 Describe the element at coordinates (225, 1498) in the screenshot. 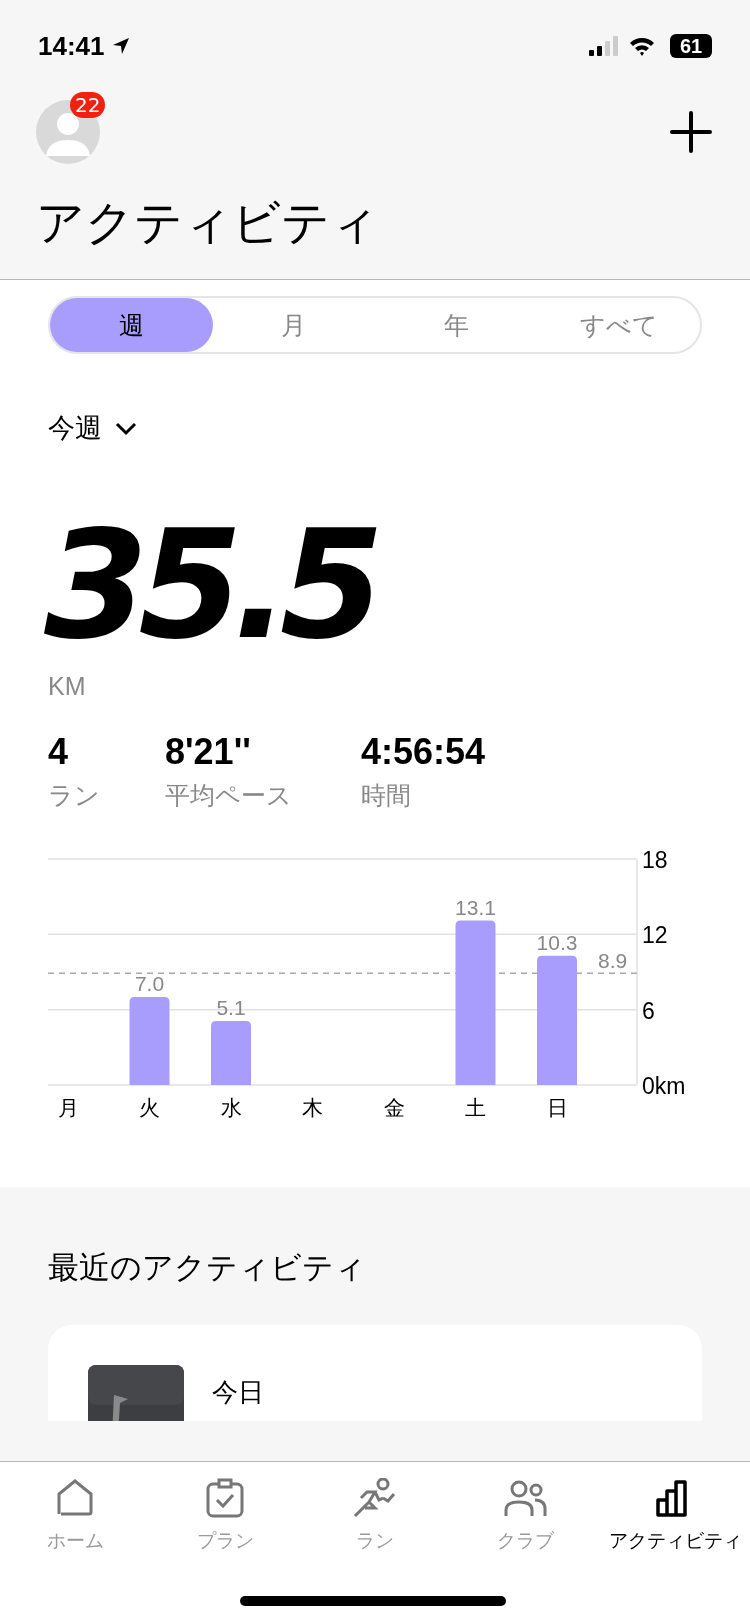

I see `clipboard-check-icon` at that location.